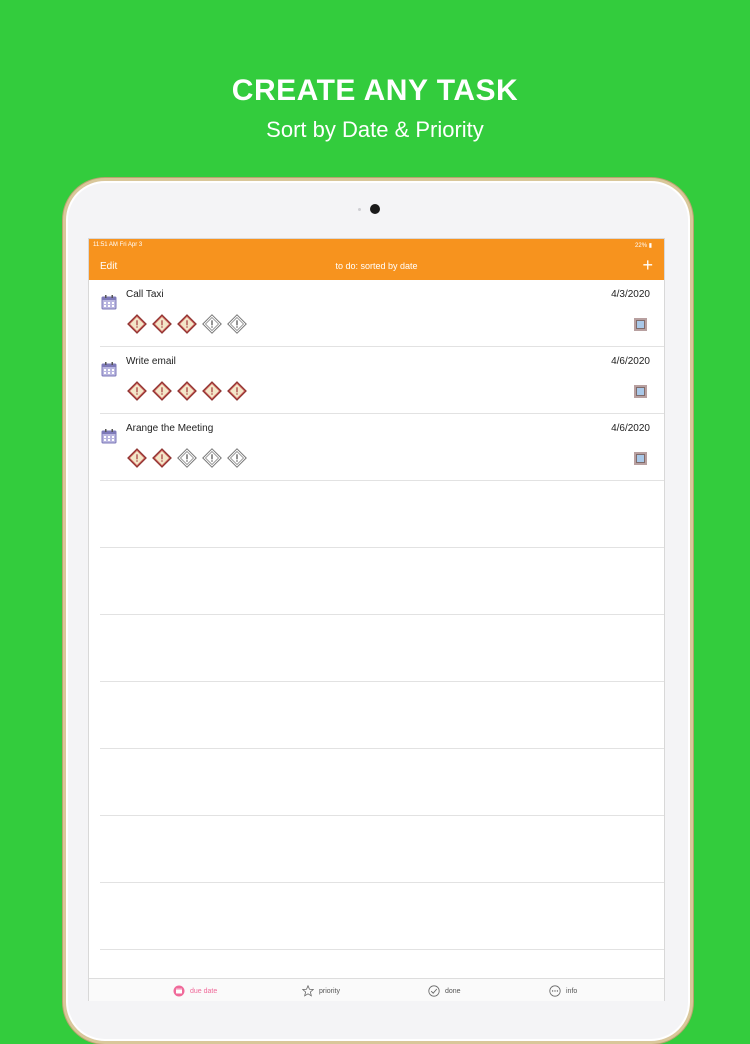  What do you see at coordinates (647, 265) in the screenshot?
I see `add-task-button: +` at bounding box center [647, 265].